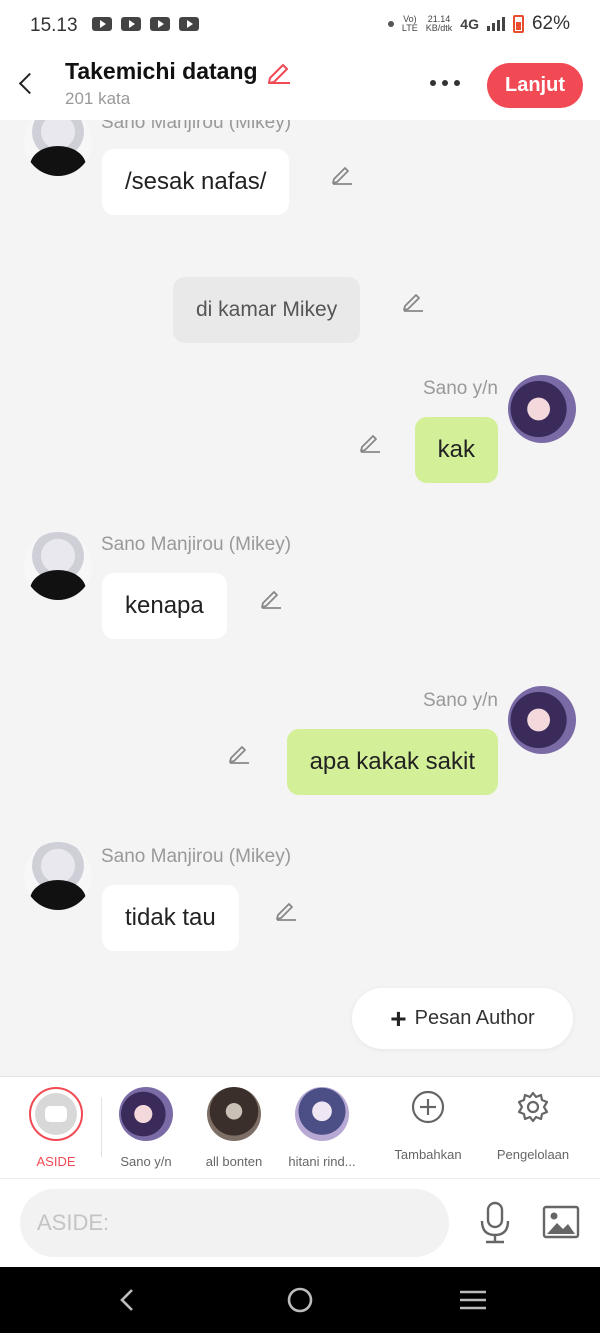 The width and height of the screenshot is (600, 1333). What do you see at coordinates (267, 310) in the screenshot?
I see `narration-bubble: di kamar Mikey` at bounding box center [267, 310].